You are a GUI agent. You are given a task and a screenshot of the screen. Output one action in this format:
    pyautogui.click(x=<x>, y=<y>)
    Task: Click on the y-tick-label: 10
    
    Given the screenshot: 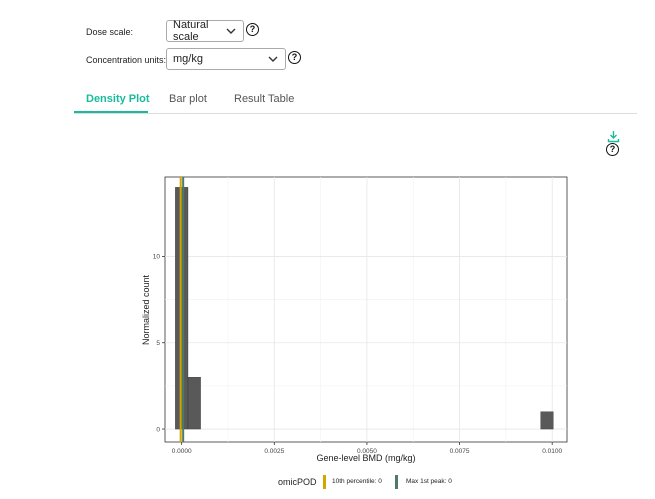 What is the action you would take?
    pyautogui.click(x=157, y=257)
    